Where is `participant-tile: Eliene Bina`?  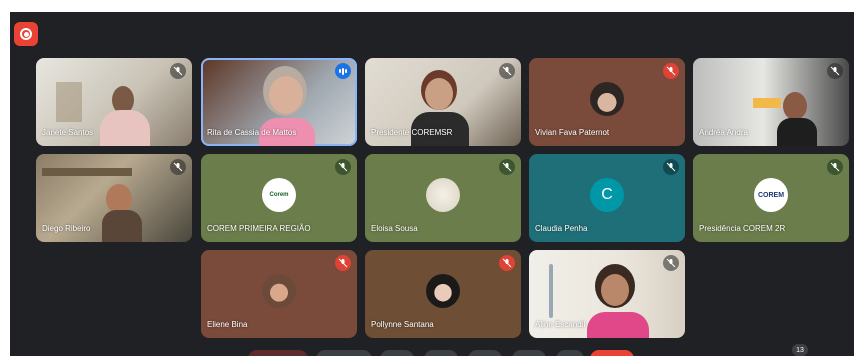
participant-tile: Eliene Bina is located at coordinates (279, 294).